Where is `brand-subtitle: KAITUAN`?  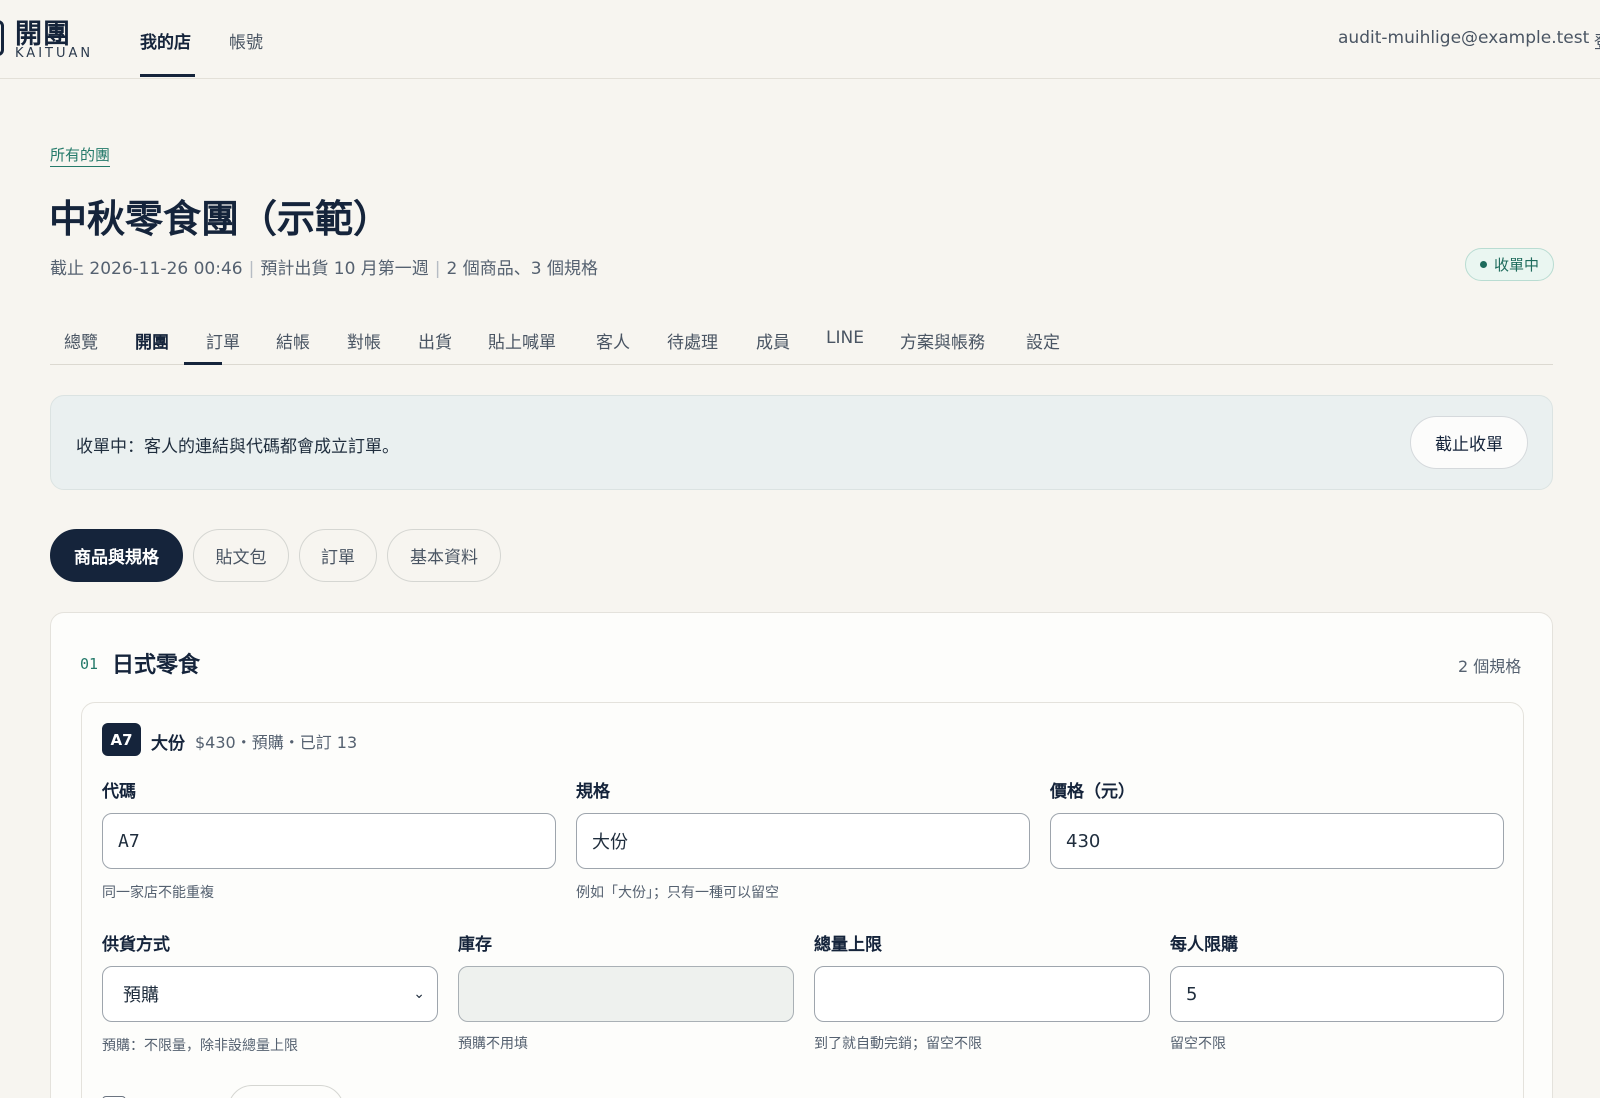
brand-subtitle: KAITUAN is located at coordinates (54, 53).